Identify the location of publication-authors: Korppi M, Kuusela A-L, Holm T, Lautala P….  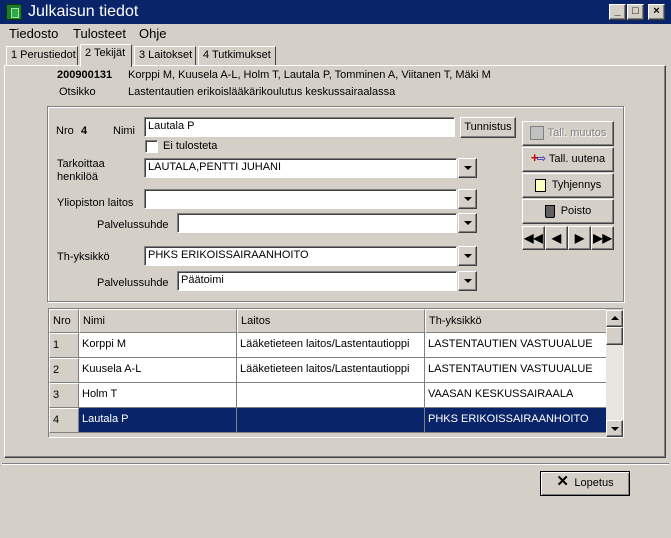
(309, 75).